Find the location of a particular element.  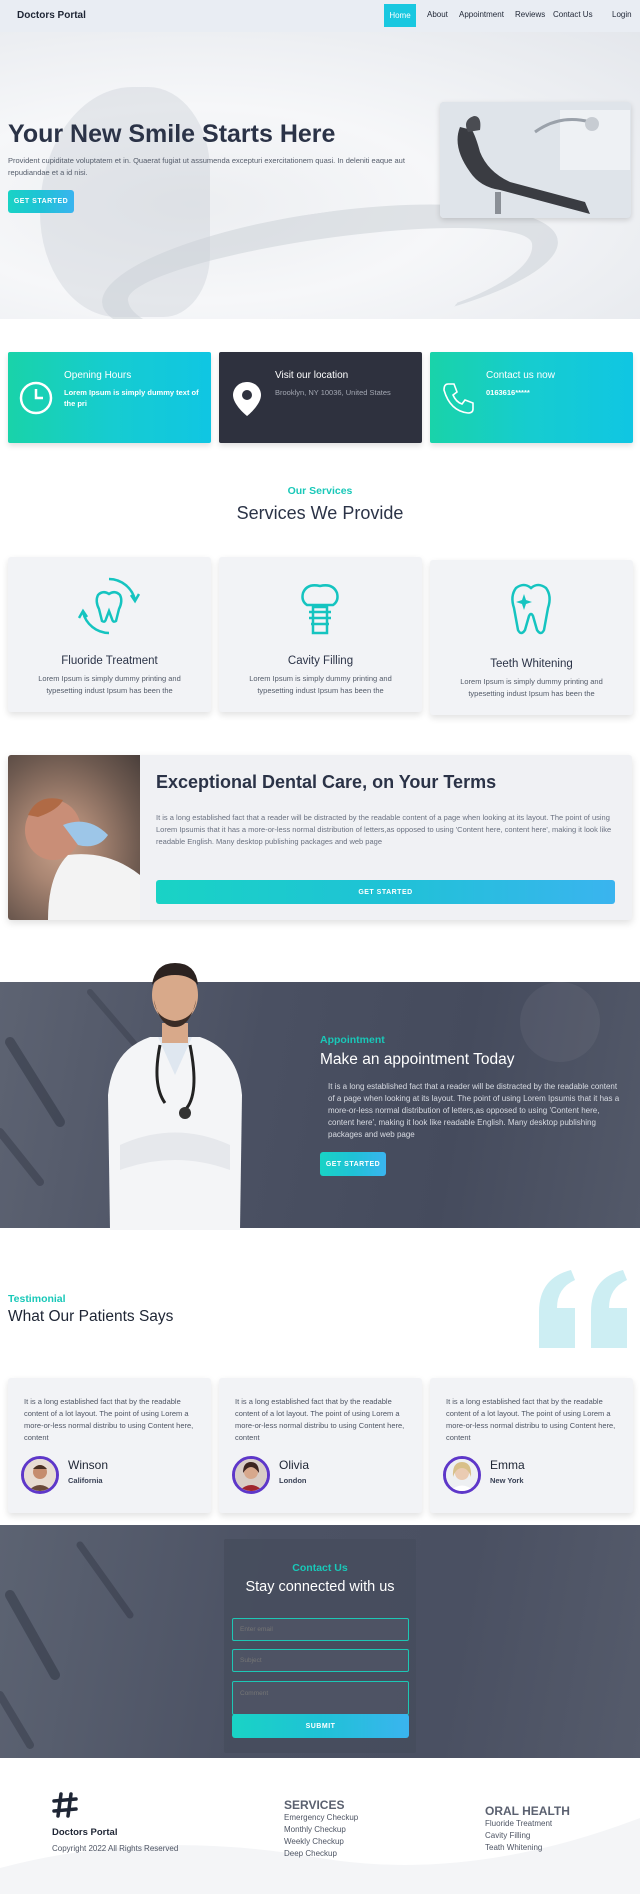

testimonial-location: California is located at coordinates (85, 1480).